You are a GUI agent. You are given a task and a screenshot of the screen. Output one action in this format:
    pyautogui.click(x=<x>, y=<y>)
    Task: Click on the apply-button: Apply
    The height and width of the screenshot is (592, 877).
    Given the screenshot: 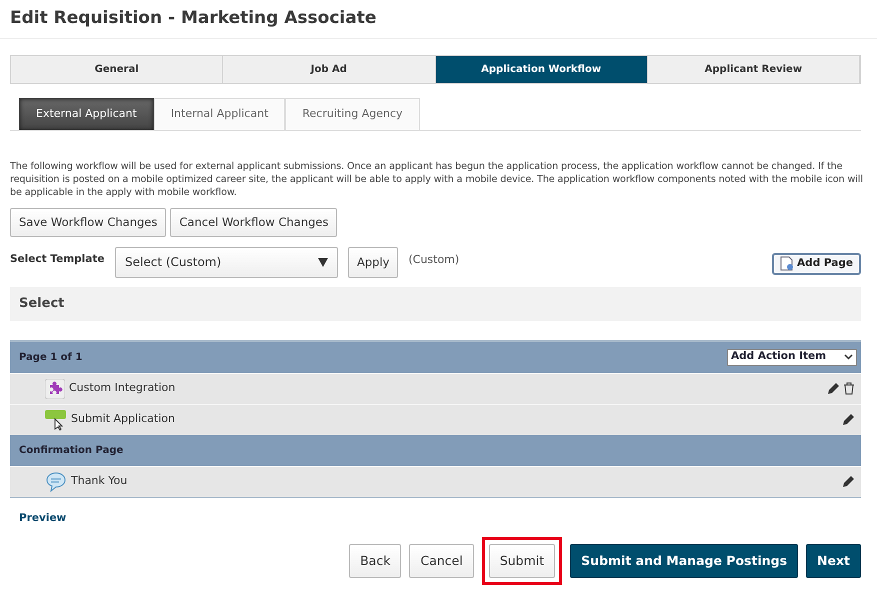 What is the action you would take?
    pyautogui.click(x=373, y=262)
    